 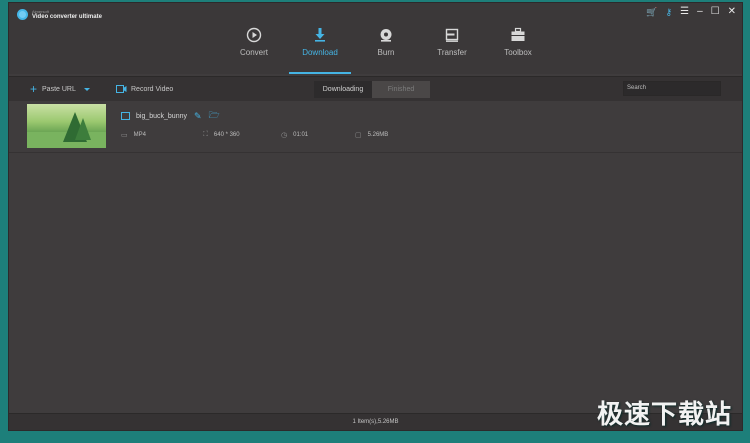 I want to click on cart-icon: 🛒, so click(x=651, y=12).